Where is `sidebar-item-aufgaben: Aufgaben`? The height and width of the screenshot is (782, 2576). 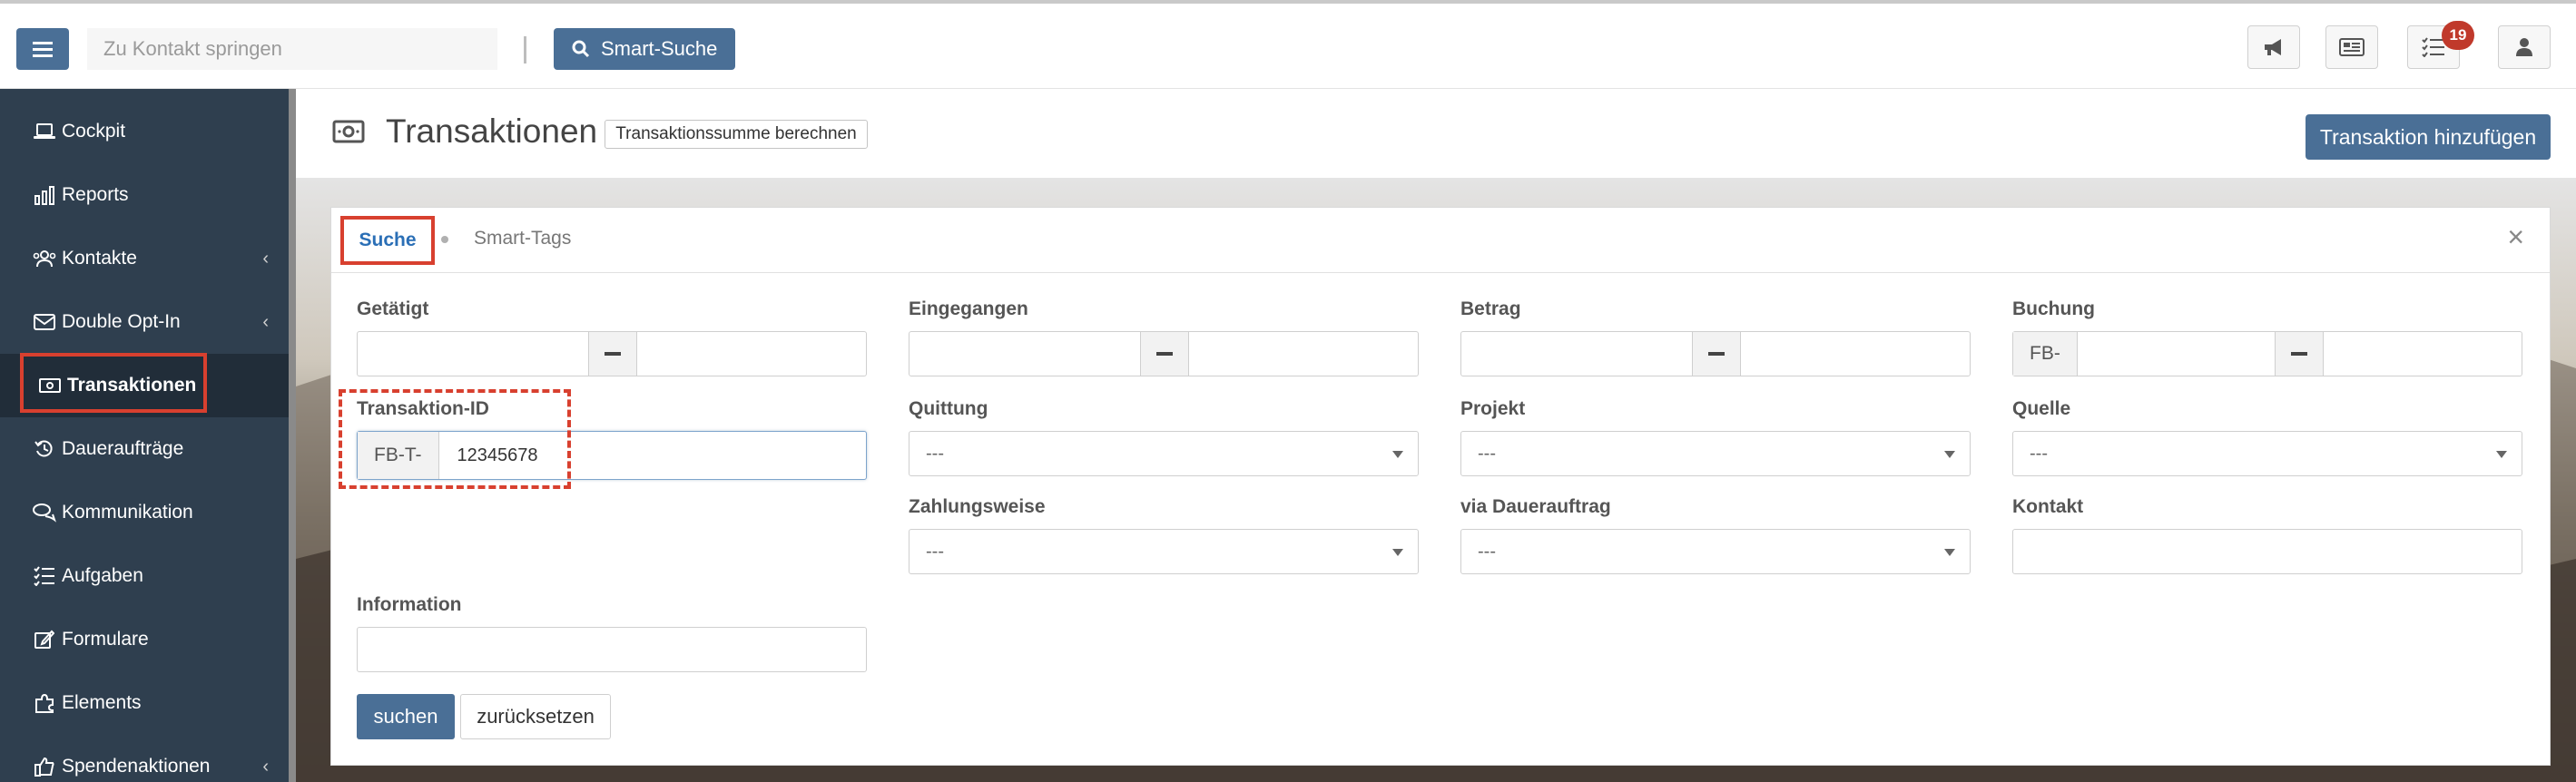
sidebar-item-aufgaben: Aufgaben is located at coordinates (144, 576).